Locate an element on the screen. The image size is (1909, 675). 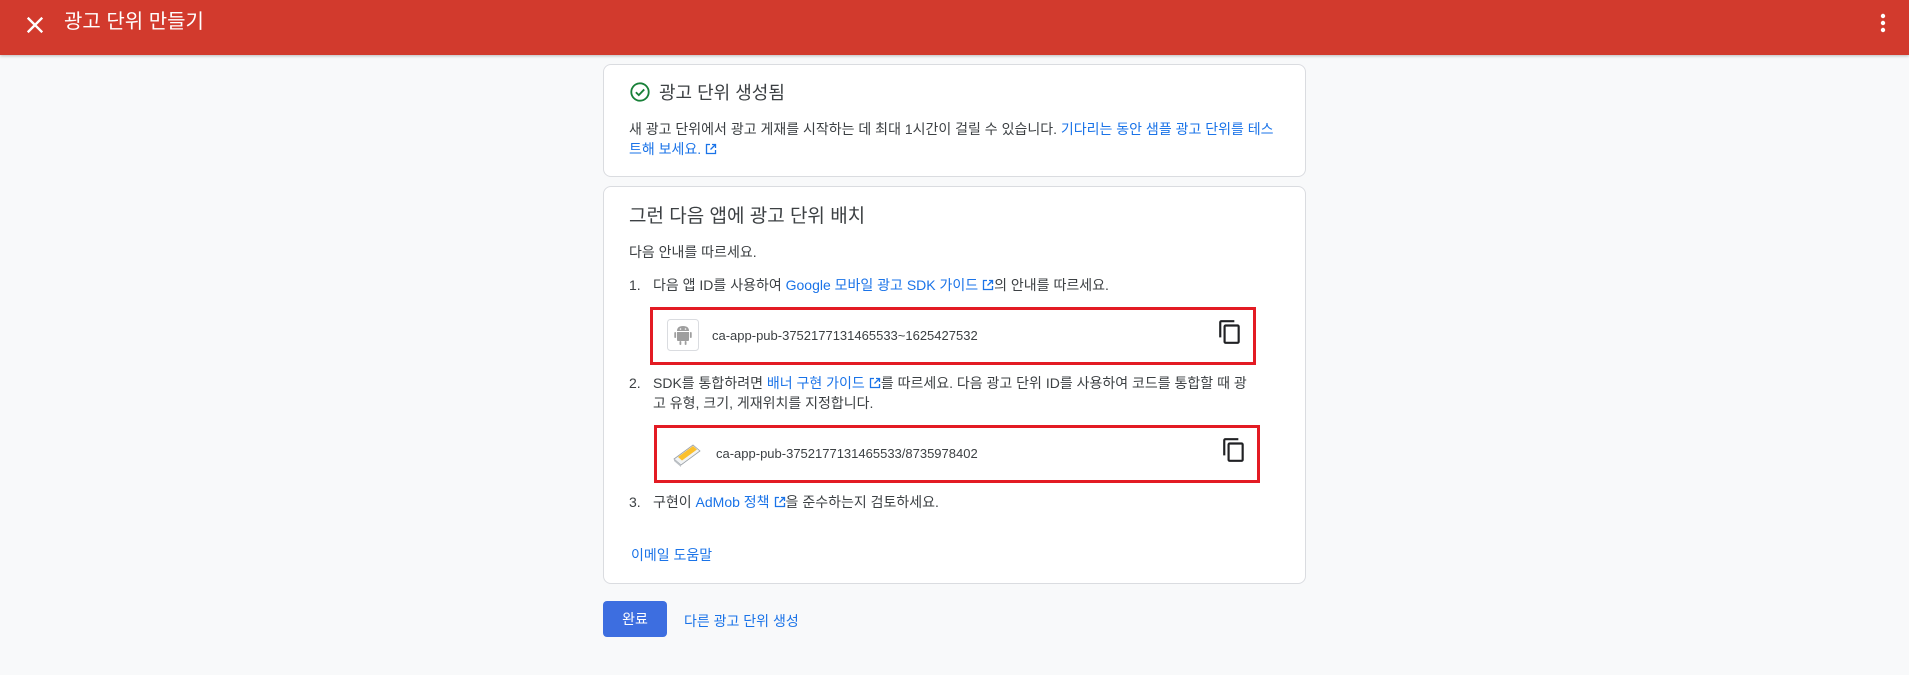
admob-policy-link: AdMob 정책 is located at coordinates (741, 502).